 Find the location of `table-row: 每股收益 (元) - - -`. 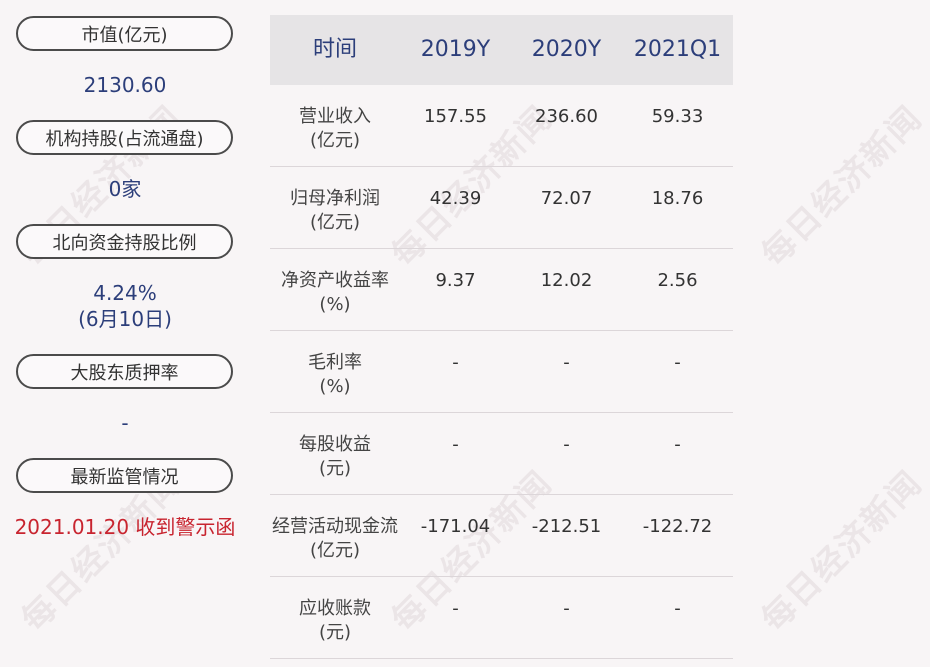

table-row: 每股收益 (元) - - - is located at coordinates (501, 454).